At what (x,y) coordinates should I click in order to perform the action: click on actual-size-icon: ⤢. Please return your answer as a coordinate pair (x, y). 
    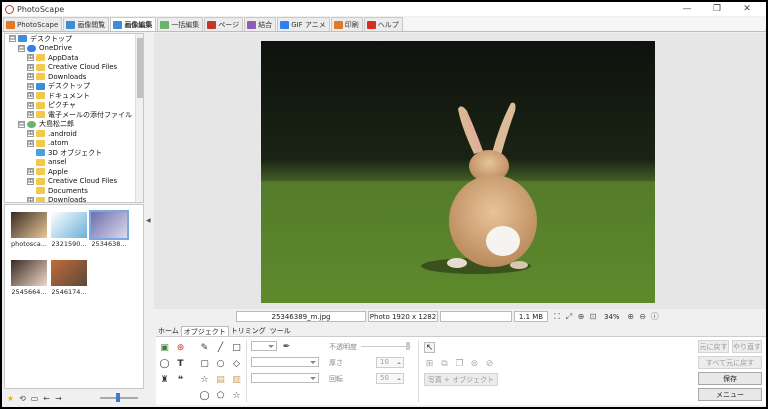
    Looking at the image, I should click on (569, 317).